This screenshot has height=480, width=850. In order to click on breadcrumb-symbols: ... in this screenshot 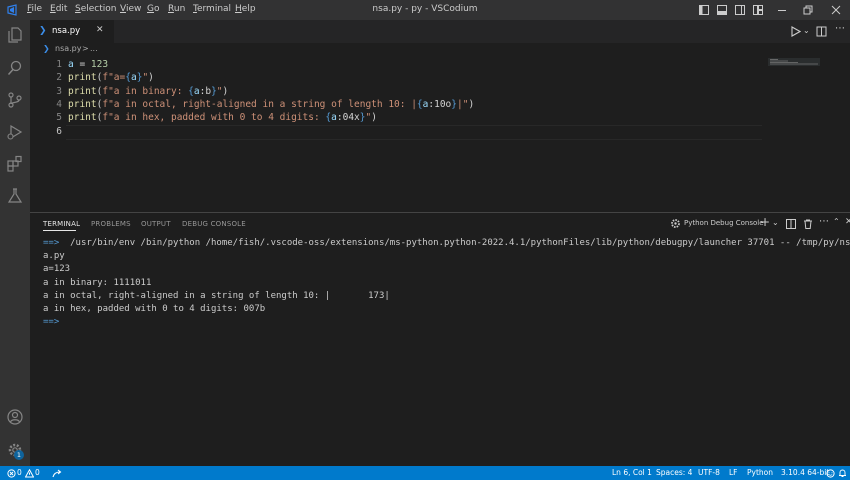, I will do `click(94, 48)`.